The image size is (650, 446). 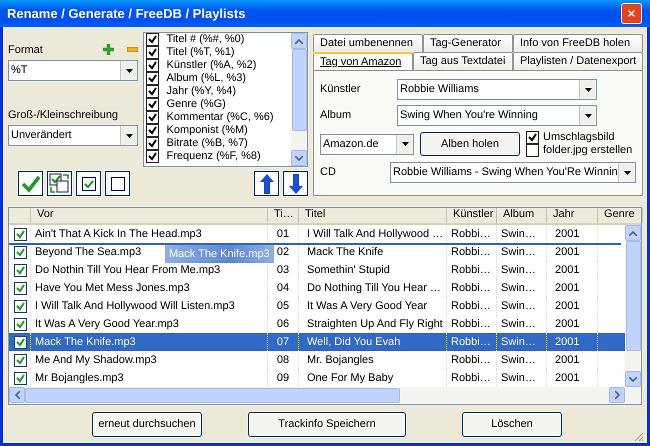 What do you see at coordinates (196, 104) in the screenshot?
I see `field-option: Genre (%G)` at bounding box center [196, 104].